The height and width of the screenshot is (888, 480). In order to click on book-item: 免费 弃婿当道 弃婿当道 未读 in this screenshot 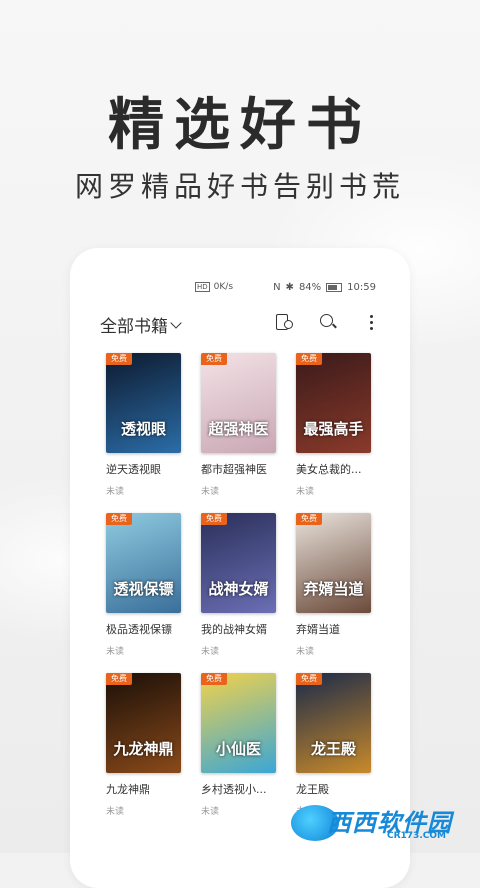, I will do `click(333, 588)`.